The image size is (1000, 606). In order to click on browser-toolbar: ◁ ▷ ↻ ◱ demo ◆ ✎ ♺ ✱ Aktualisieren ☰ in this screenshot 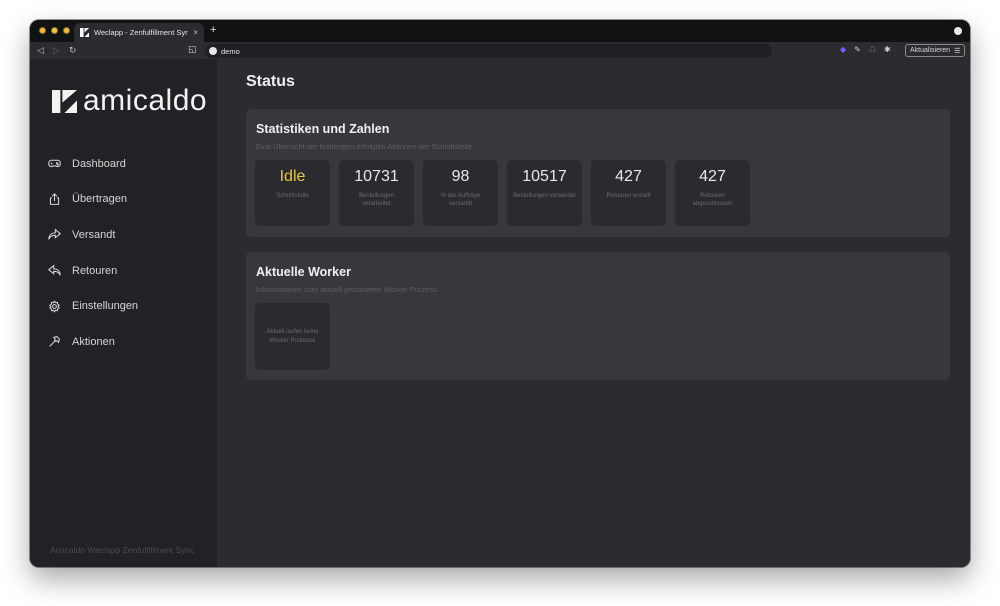, I will do `click(500, 50)`.